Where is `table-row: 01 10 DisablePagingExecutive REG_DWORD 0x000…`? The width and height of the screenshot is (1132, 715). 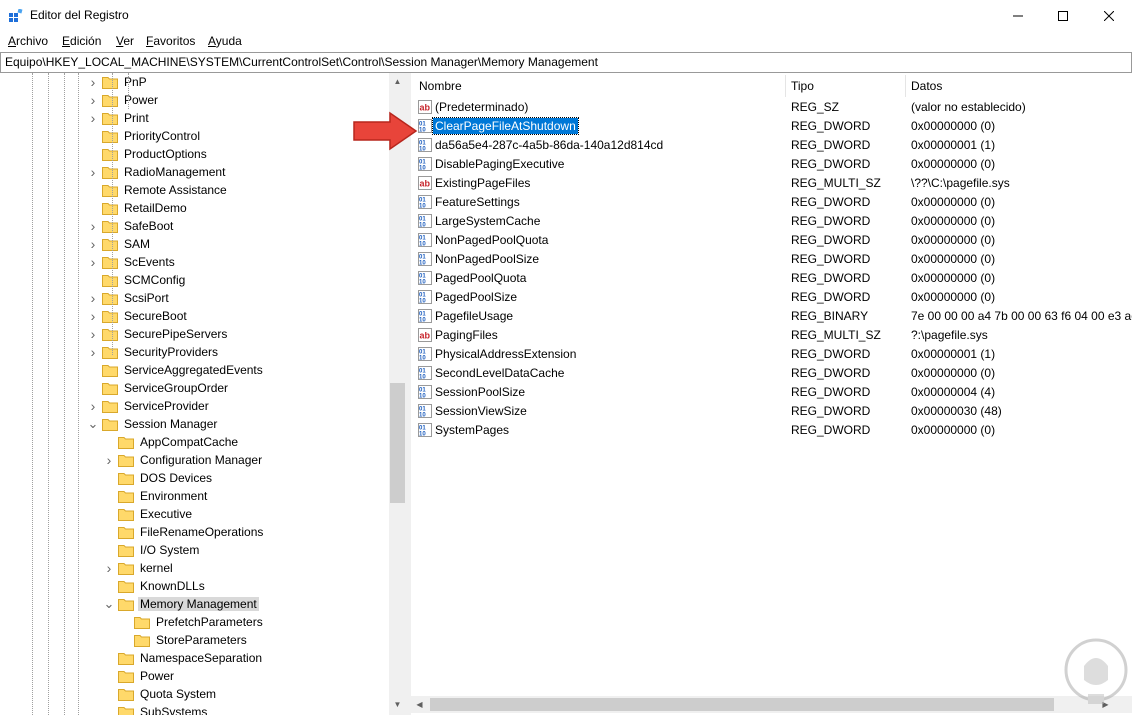 table-row: 01 10 DisablePagingExecutive REG_DWORD 0x000… is located at coordinates (771, 164).